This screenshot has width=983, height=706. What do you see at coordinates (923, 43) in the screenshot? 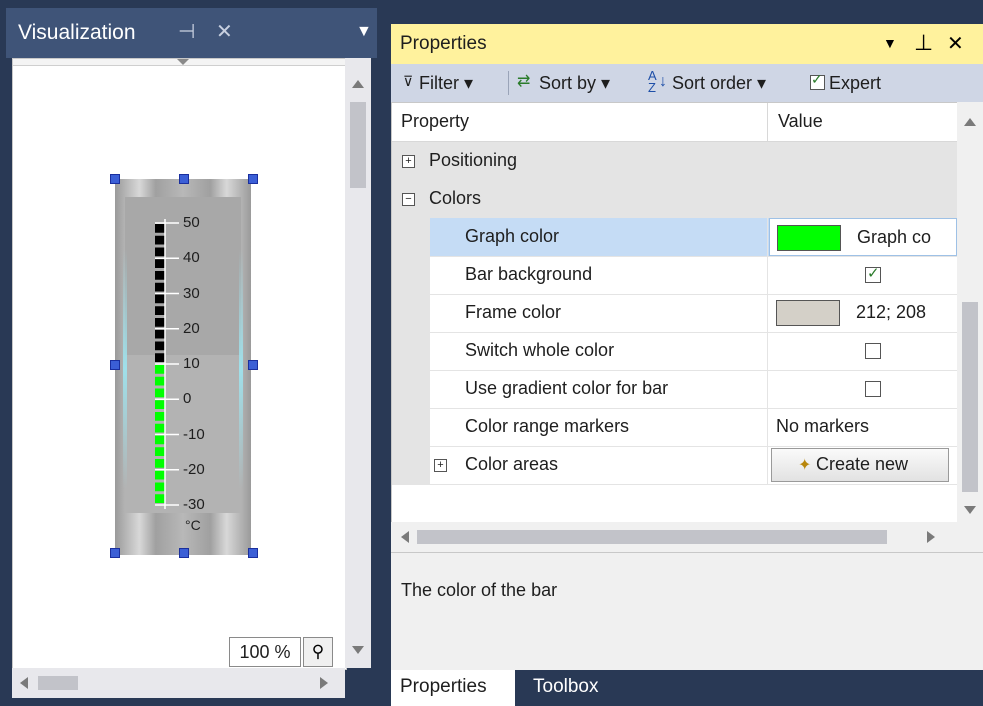
I see `pin-icon: ⊥` at bounding box center [923, 43].